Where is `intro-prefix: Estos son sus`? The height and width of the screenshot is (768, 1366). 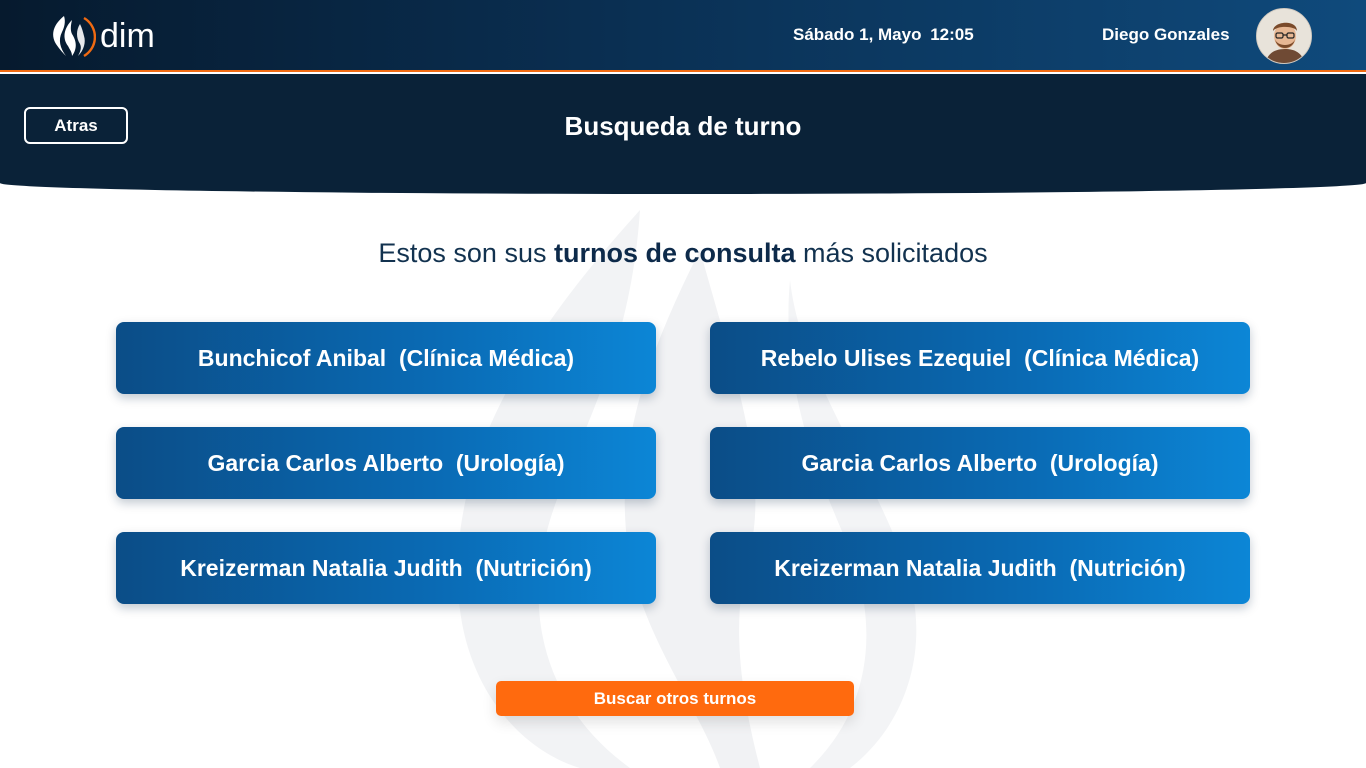 intro-prefix: Estos son sus is located at coordinates (462, 253).